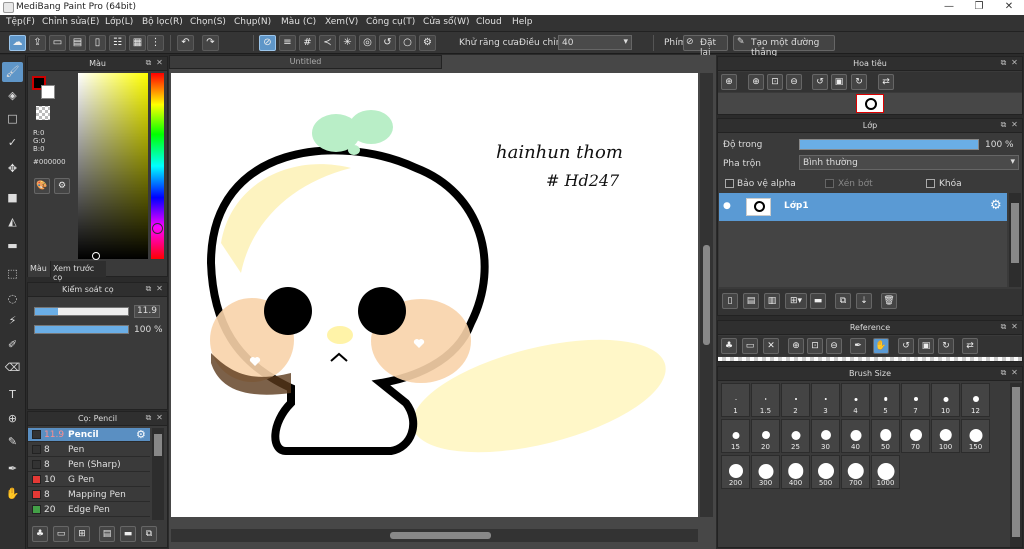  I want to click on divide-tool-icon: ✎, so click(12, 442).